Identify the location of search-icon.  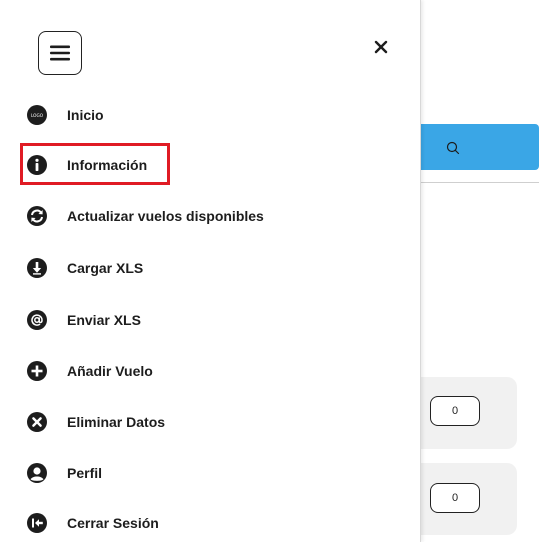
(453, 148).